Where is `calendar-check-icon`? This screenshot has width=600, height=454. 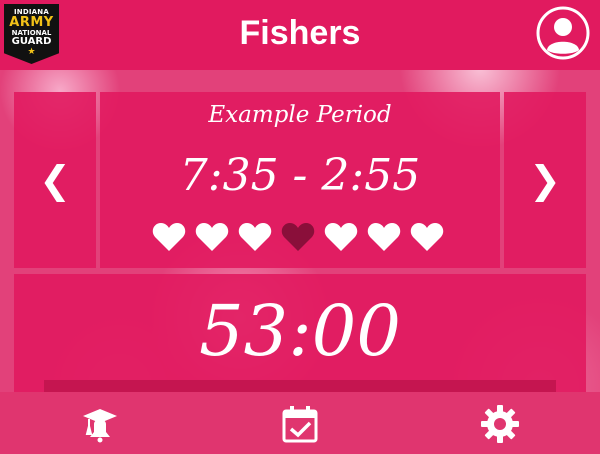
calendar-check-icon is located at coordinates (300, 424).